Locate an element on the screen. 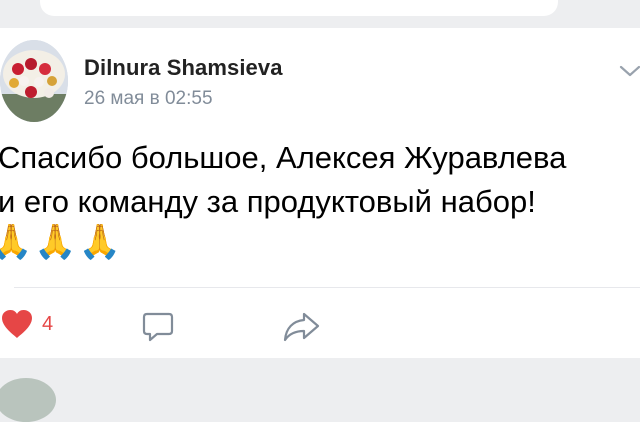 The height and width of the screenshot is (422, 640). previous-post-card is located at coordinates (299, 8).